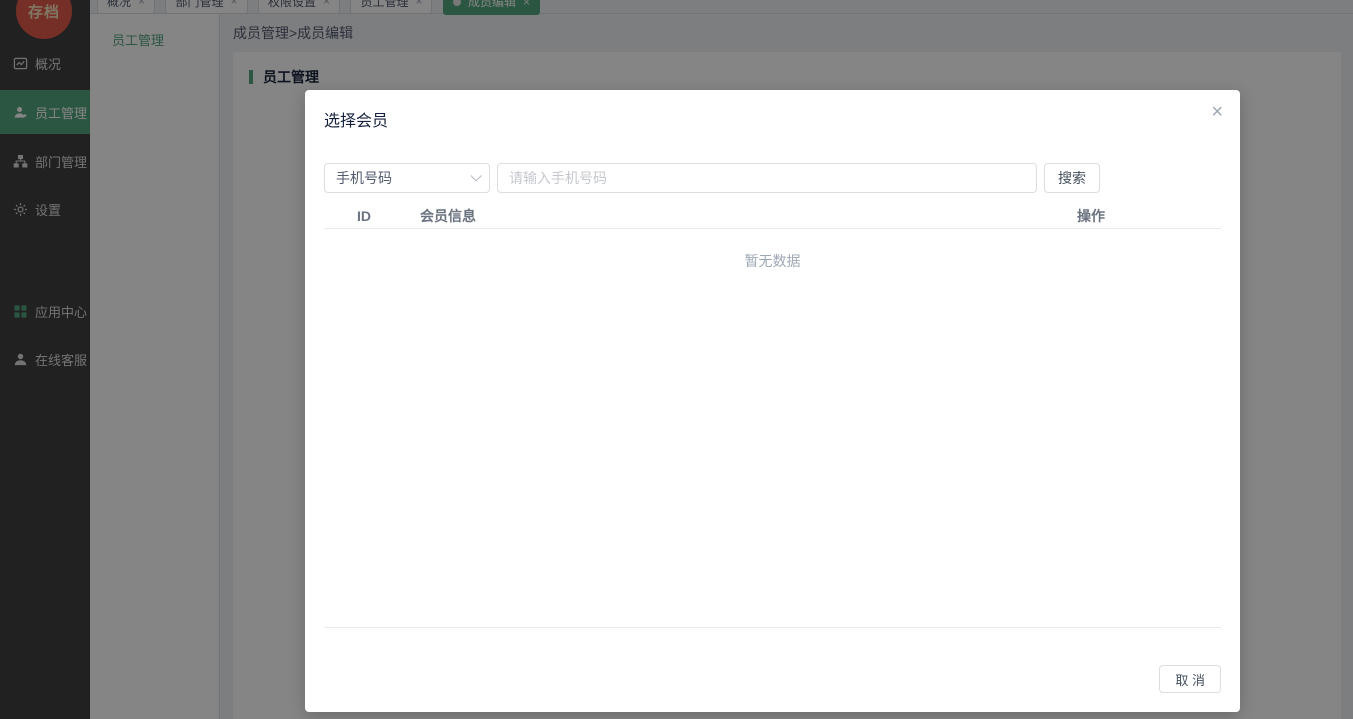 The width and height of the screenshot is (1353, 719). What do you see at coordinates (1190, 679) in the screenshot?
I see `cancel-button: 取 消` at bounding box center [1190, 679].